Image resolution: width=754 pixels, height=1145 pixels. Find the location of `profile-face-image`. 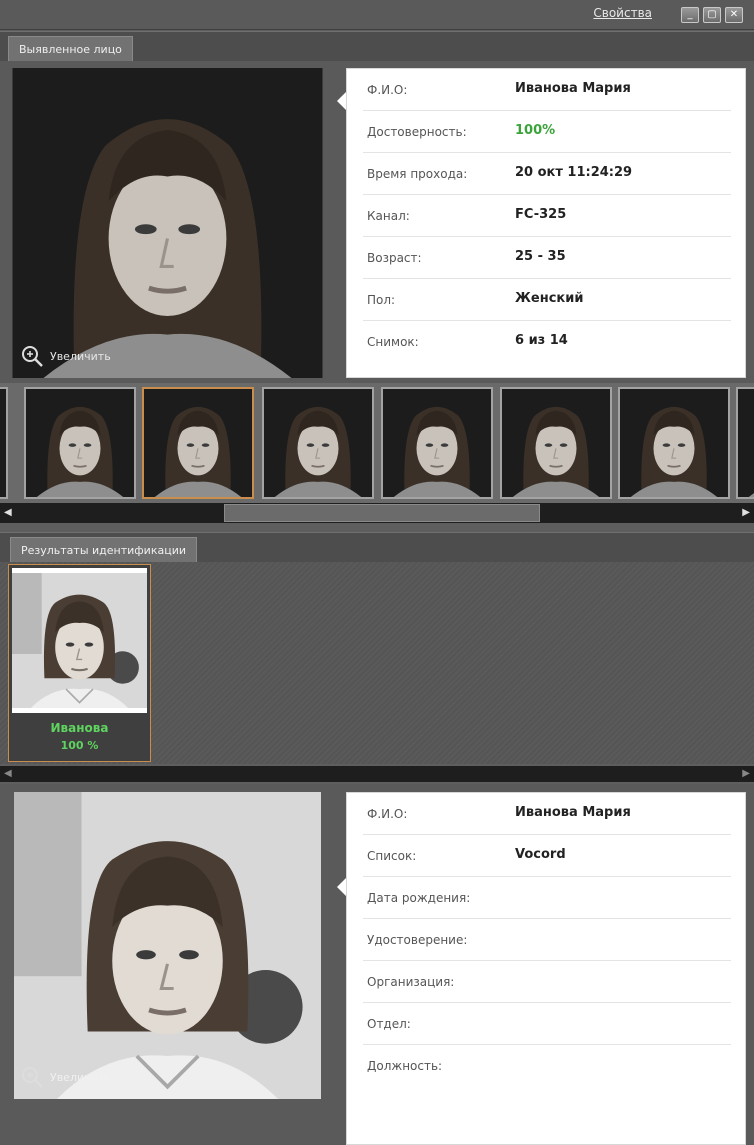

profile-face-image is located at coordinates (167, 945).